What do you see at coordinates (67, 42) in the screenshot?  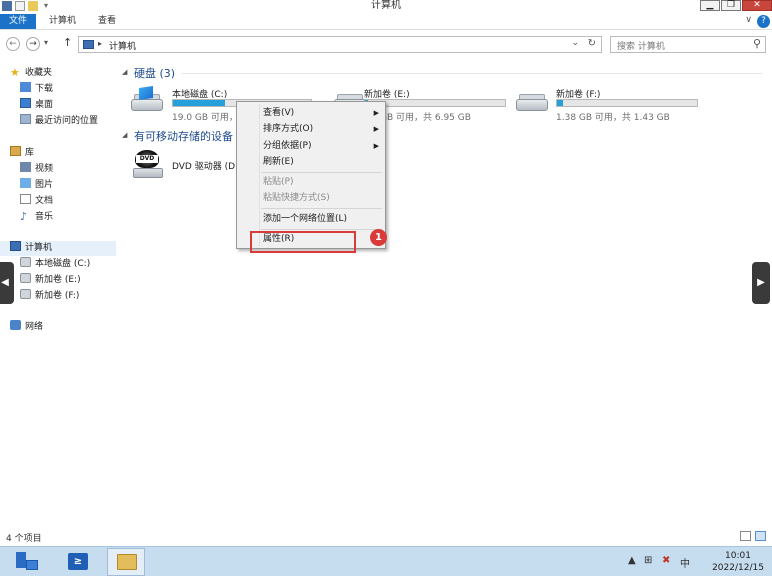 I see `up-icon: ↑` at bounding box center [67, 42].